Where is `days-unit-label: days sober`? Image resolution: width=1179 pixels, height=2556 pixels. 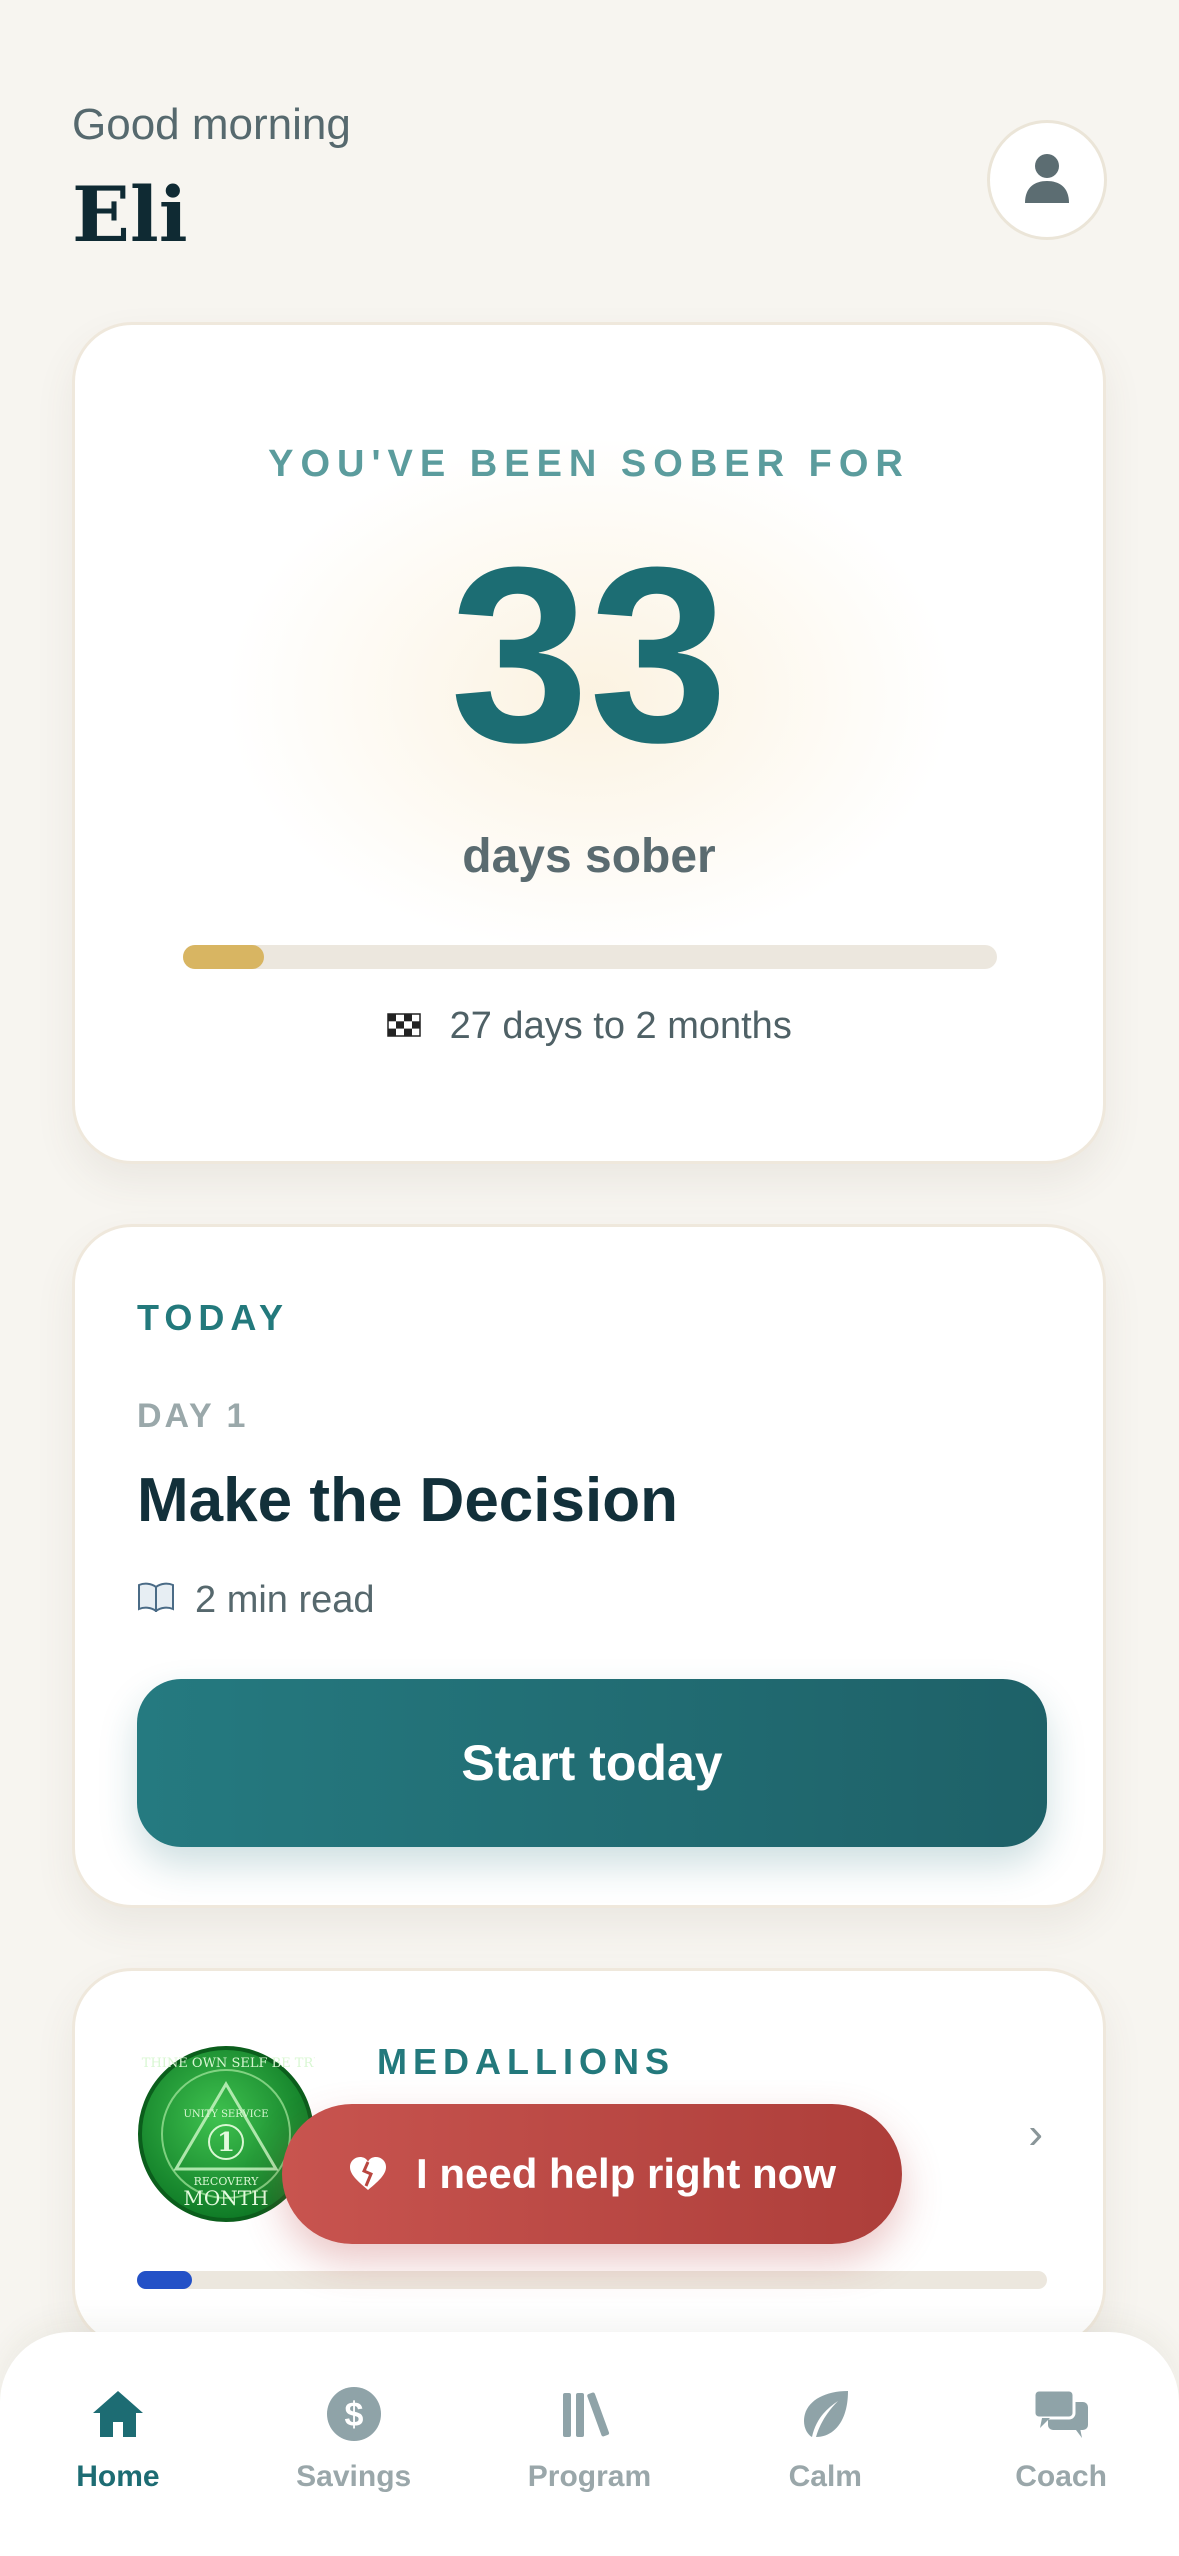 days-unit-label: days sober is located at coordinates (589, 856).